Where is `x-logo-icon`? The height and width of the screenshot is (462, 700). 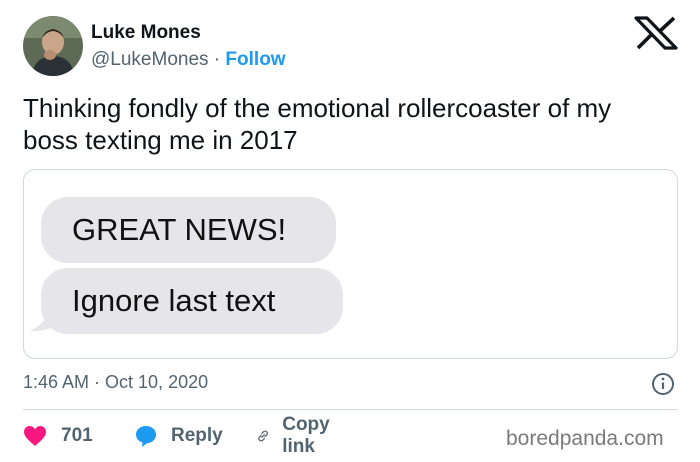 x-logo-icon is located at coordinates (656, 33).